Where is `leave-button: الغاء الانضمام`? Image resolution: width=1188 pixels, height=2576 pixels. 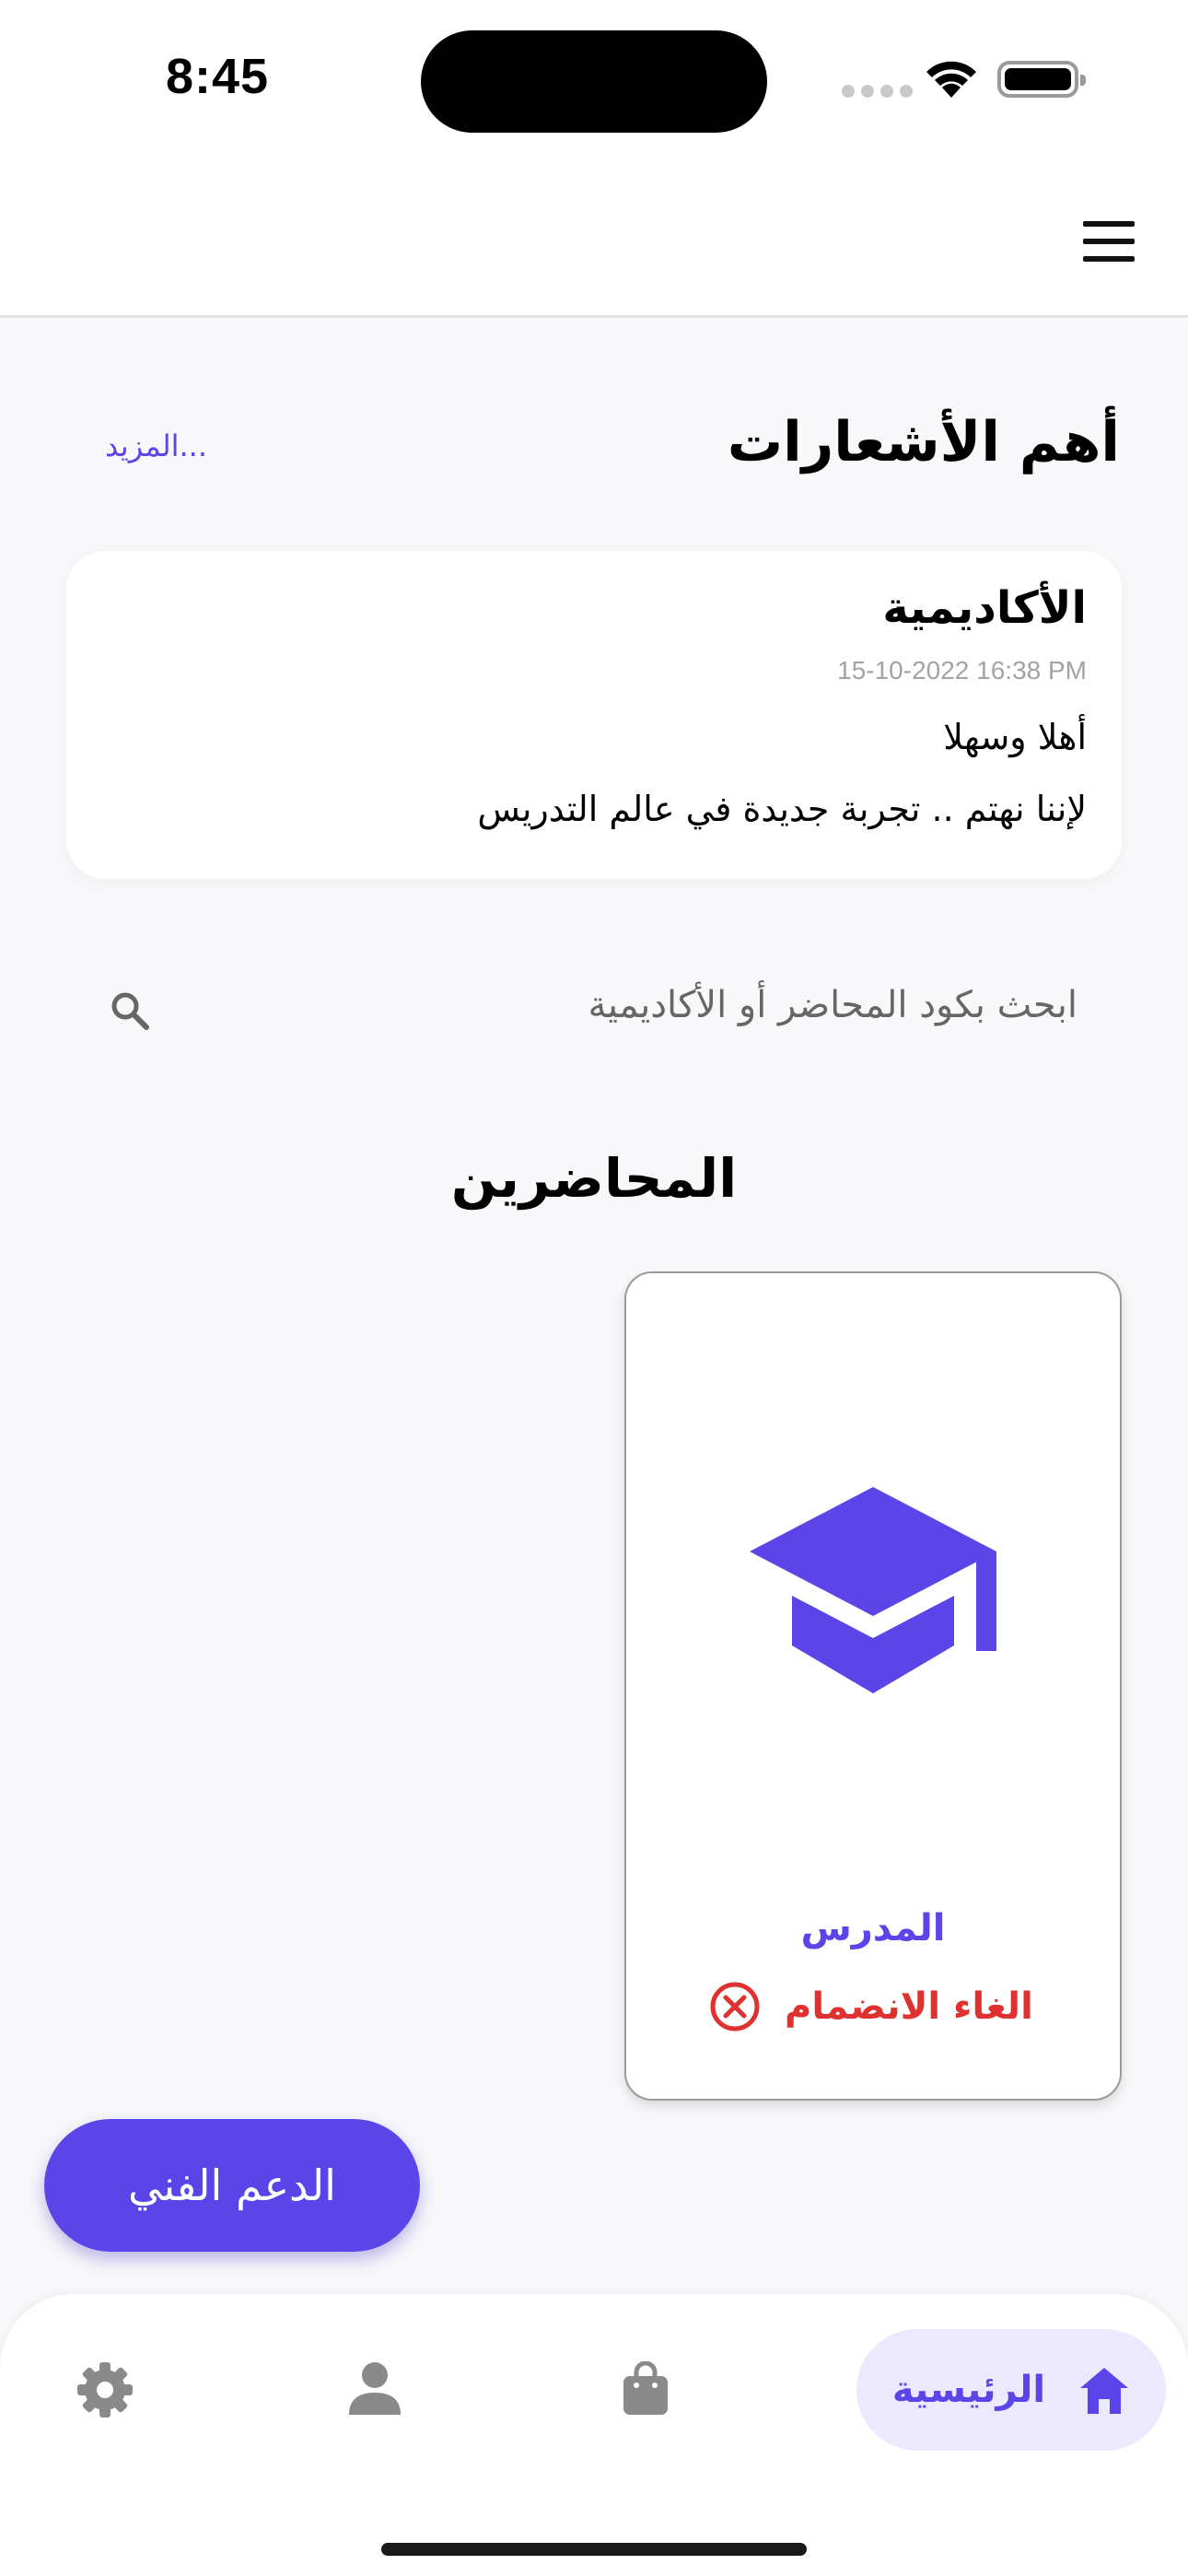
leave-button: الغاء الانضمام is located at coordinates (871, 2007).